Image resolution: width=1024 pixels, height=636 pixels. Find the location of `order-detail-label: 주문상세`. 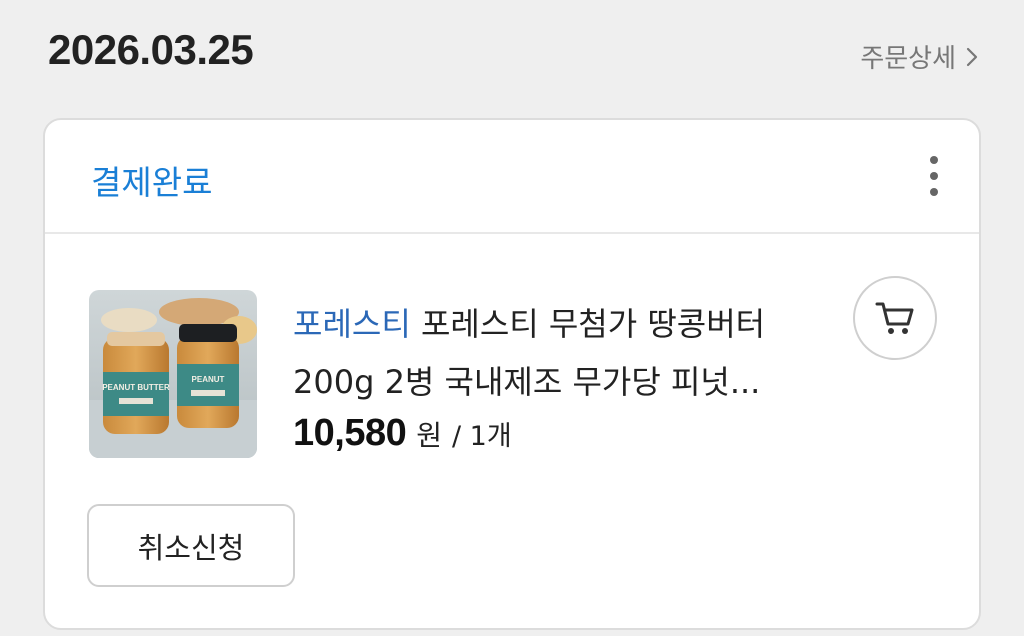

order-detail-label: 주문상세 is located at coordinates (908, 59).